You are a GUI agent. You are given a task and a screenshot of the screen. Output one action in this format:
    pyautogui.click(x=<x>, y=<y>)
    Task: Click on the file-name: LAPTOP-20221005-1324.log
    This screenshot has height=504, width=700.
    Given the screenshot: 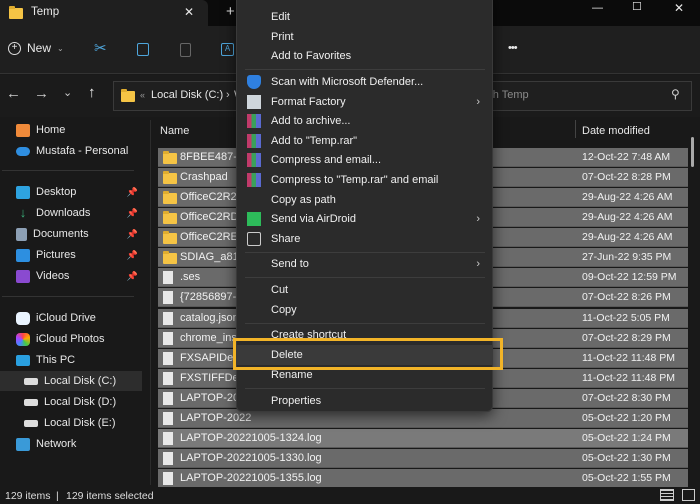 What is the action you would take?
    pyautogui.click(x=251, y=437)
    